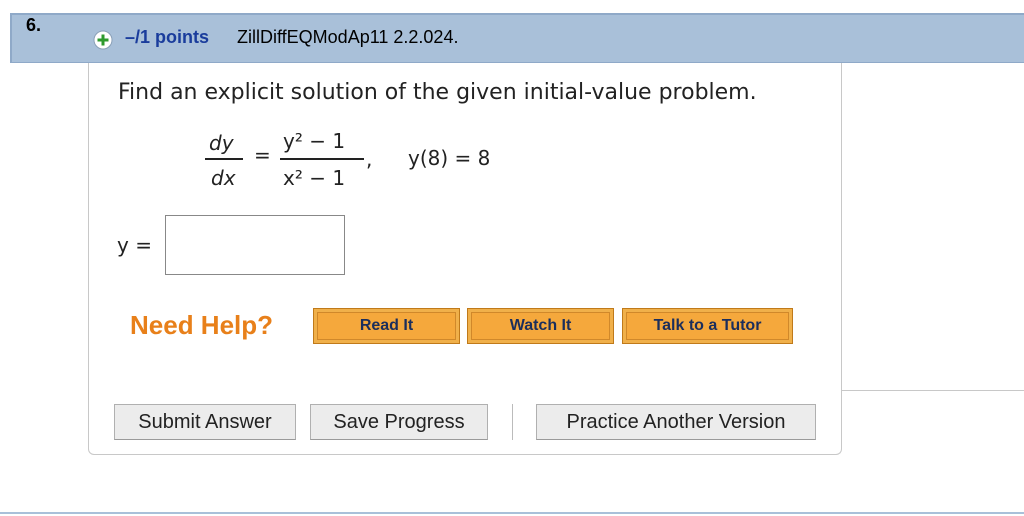  What do you see at coordinates (322, 159) in the screenshot?
I see `rhs-fraction-bar` at bounding box center [322, 159].